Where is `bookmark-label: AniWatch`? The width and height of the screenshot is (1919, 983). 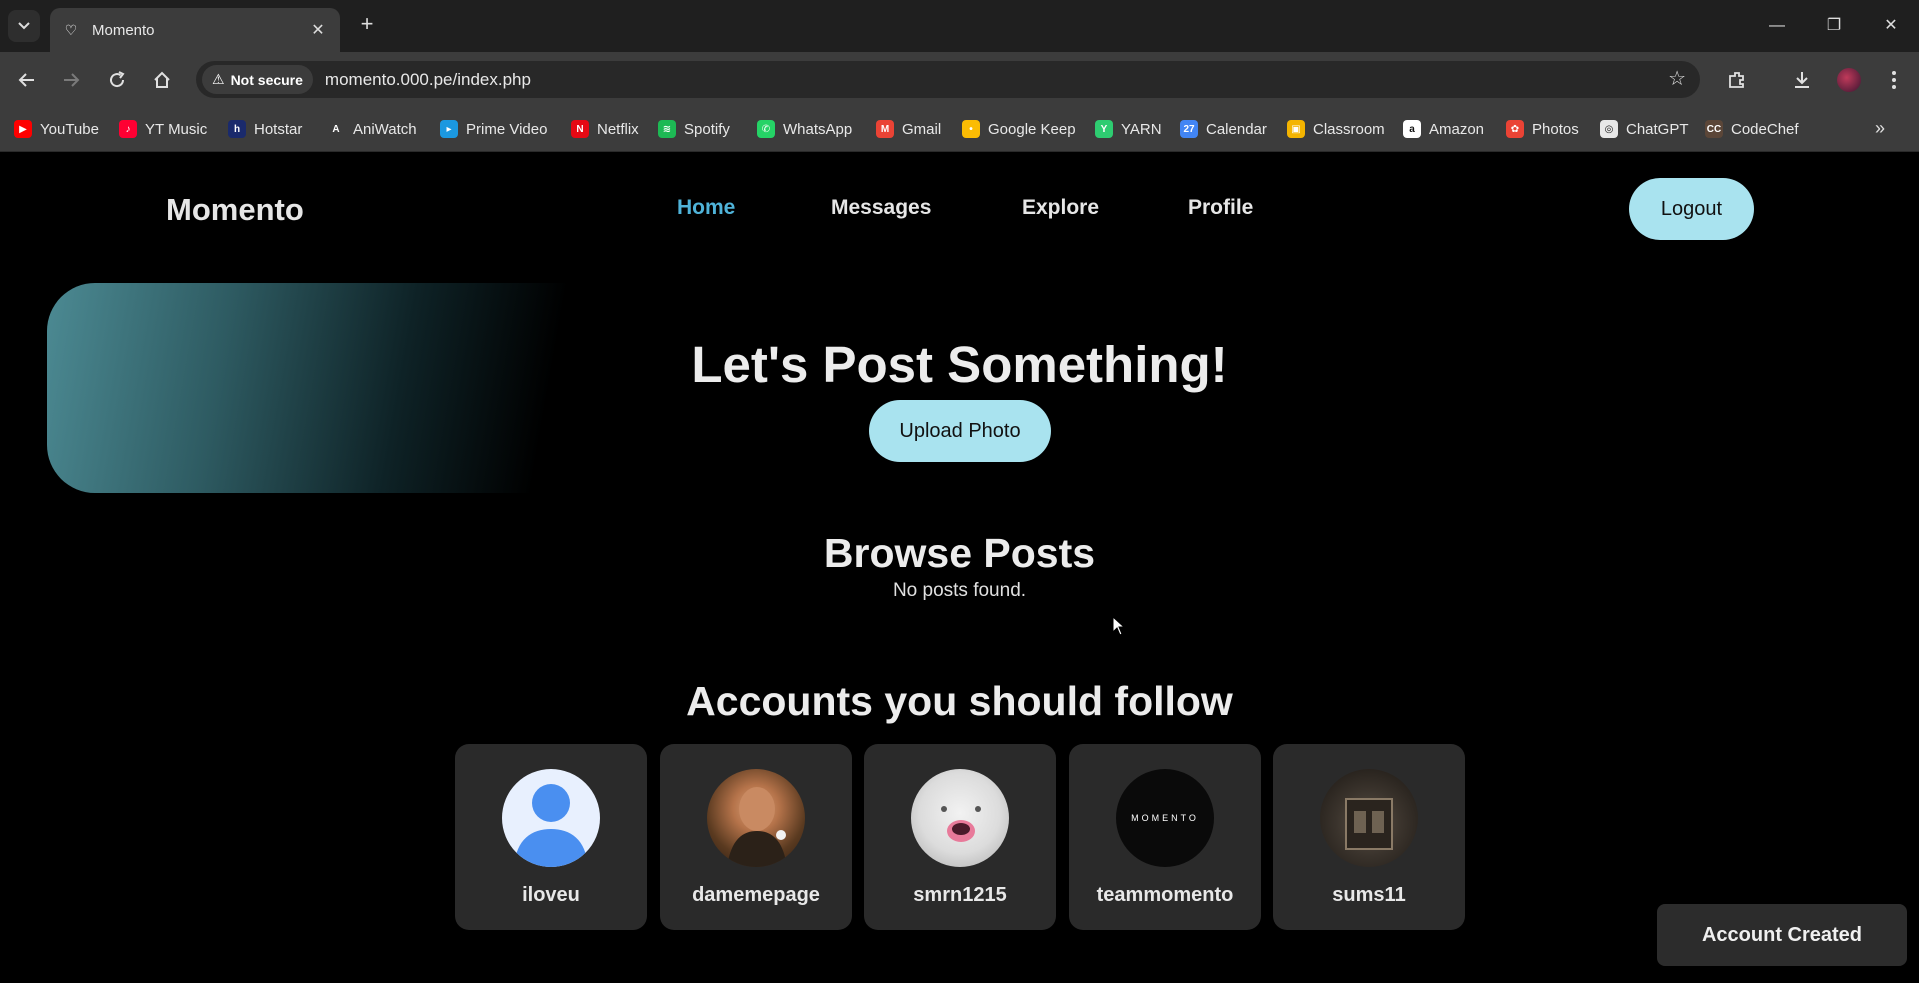
bookmark-label: AniWatch is located at coordinates (385, 129).